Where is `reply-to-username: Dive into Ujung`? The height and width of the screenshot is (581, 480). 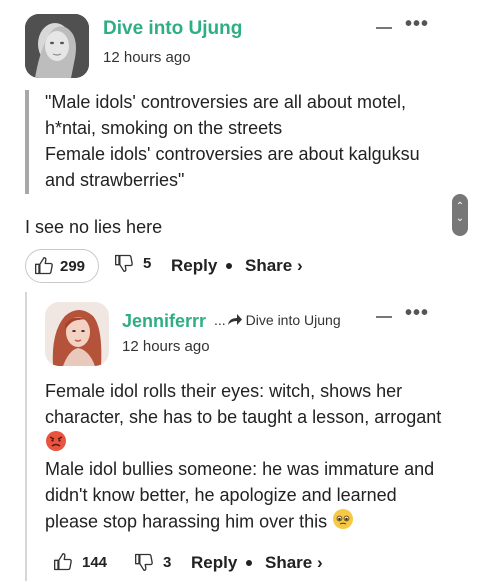 reply-to-username: Dive into Ujung is located at coordinates (293, 320).